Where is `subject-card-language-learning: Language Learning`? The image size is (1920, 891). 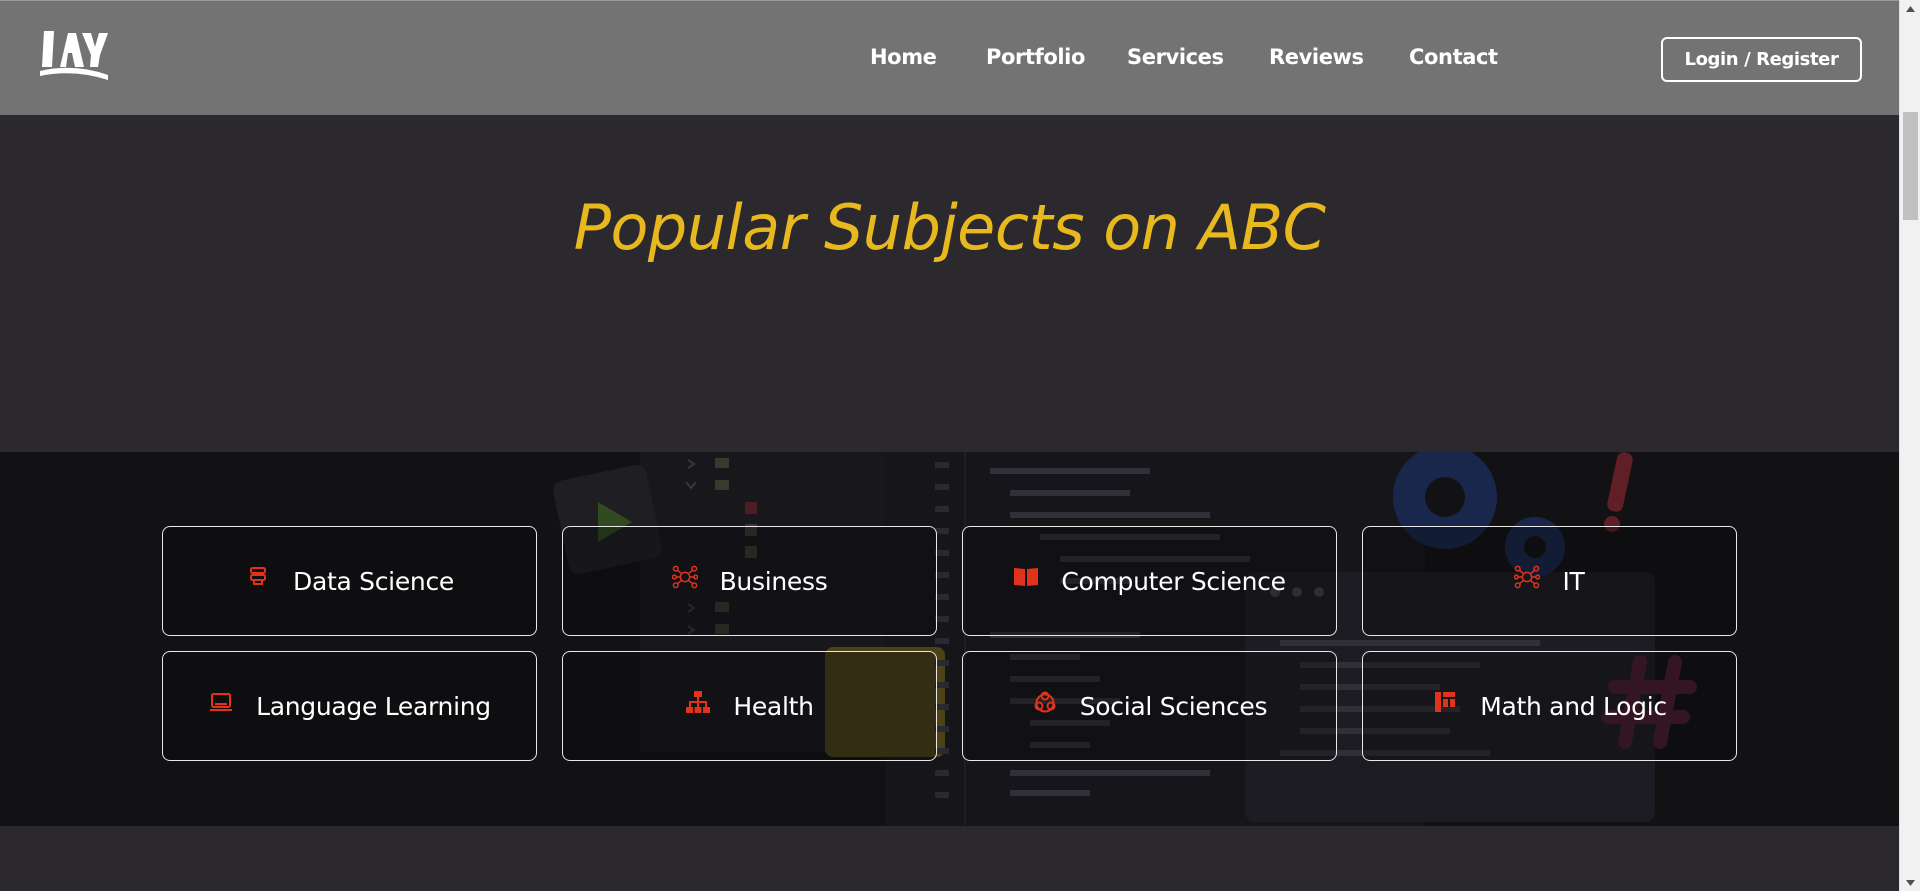
subject-card-language-learning: Language Learning is located at coordinates (349, 706).